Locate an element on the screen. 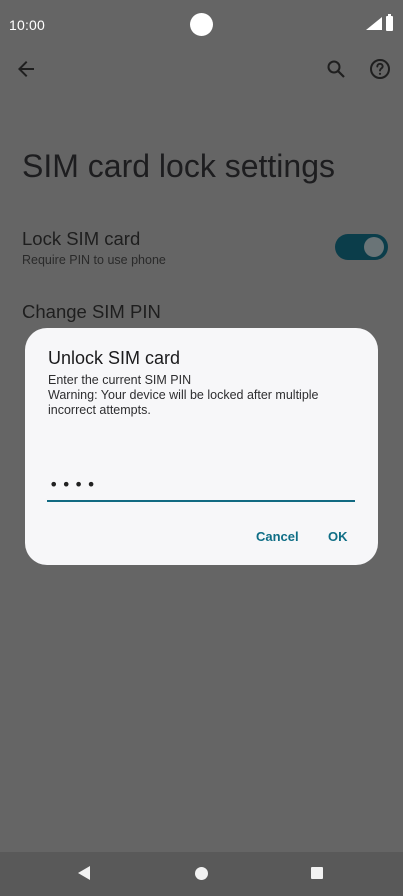  lock-sim-toggle is located at coordinates (361, 247).